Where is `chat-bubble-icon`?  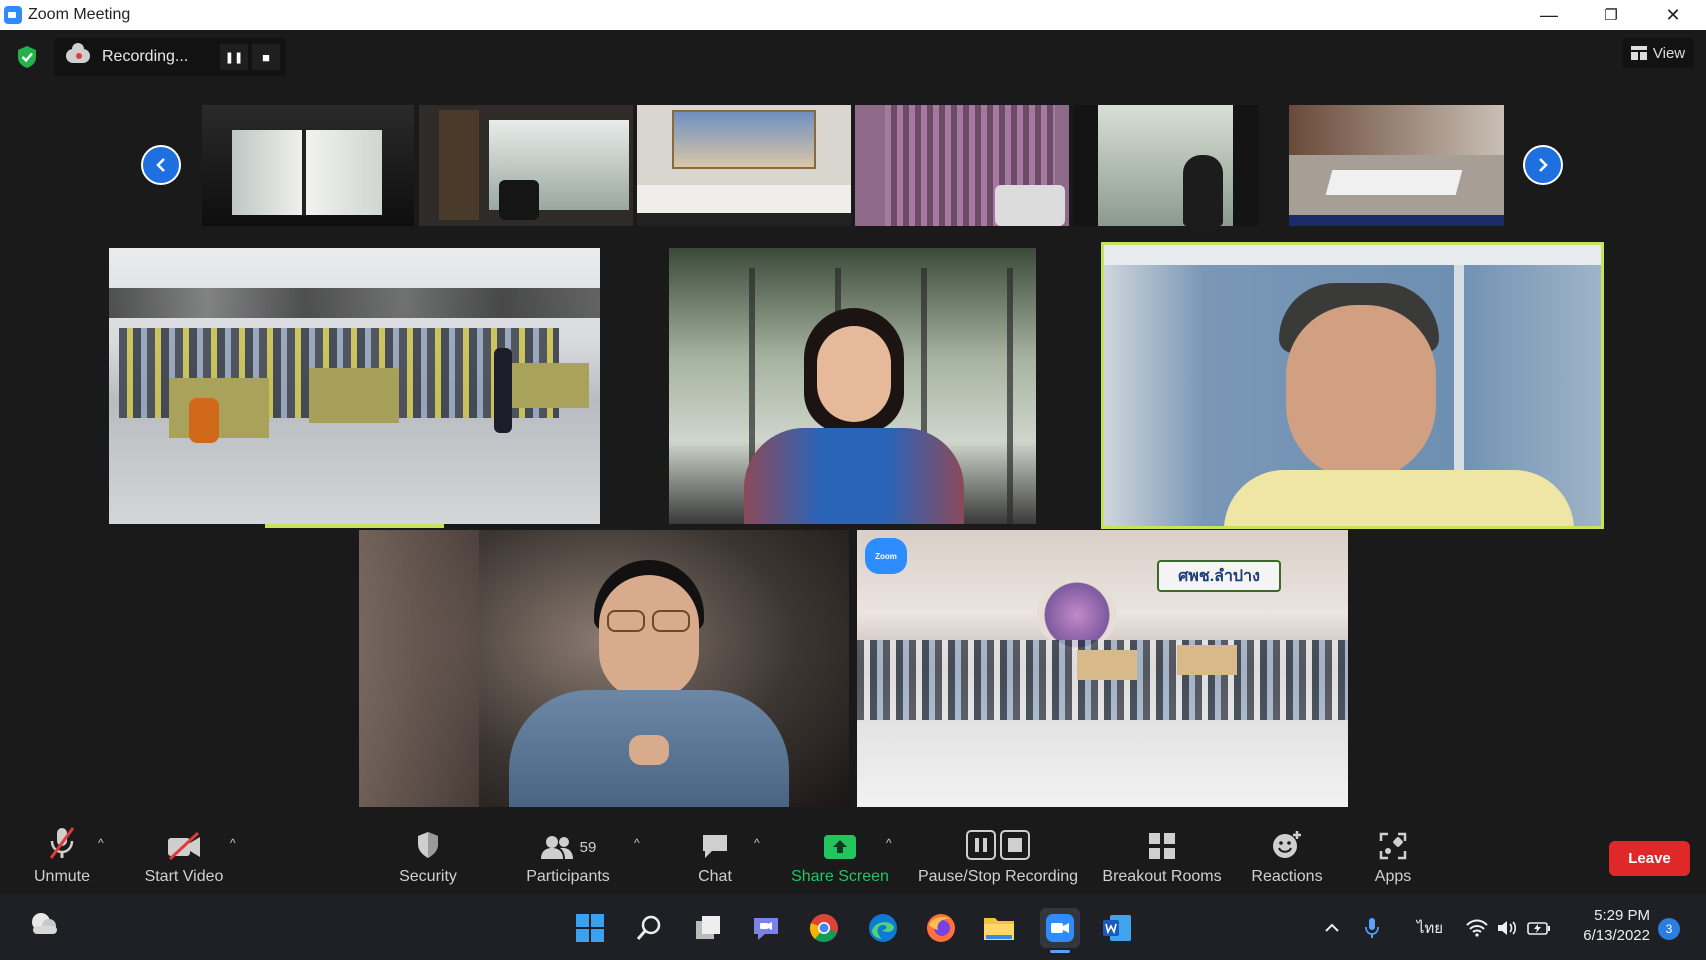
chat-bubble-icon is located at coordinates (715, 846).